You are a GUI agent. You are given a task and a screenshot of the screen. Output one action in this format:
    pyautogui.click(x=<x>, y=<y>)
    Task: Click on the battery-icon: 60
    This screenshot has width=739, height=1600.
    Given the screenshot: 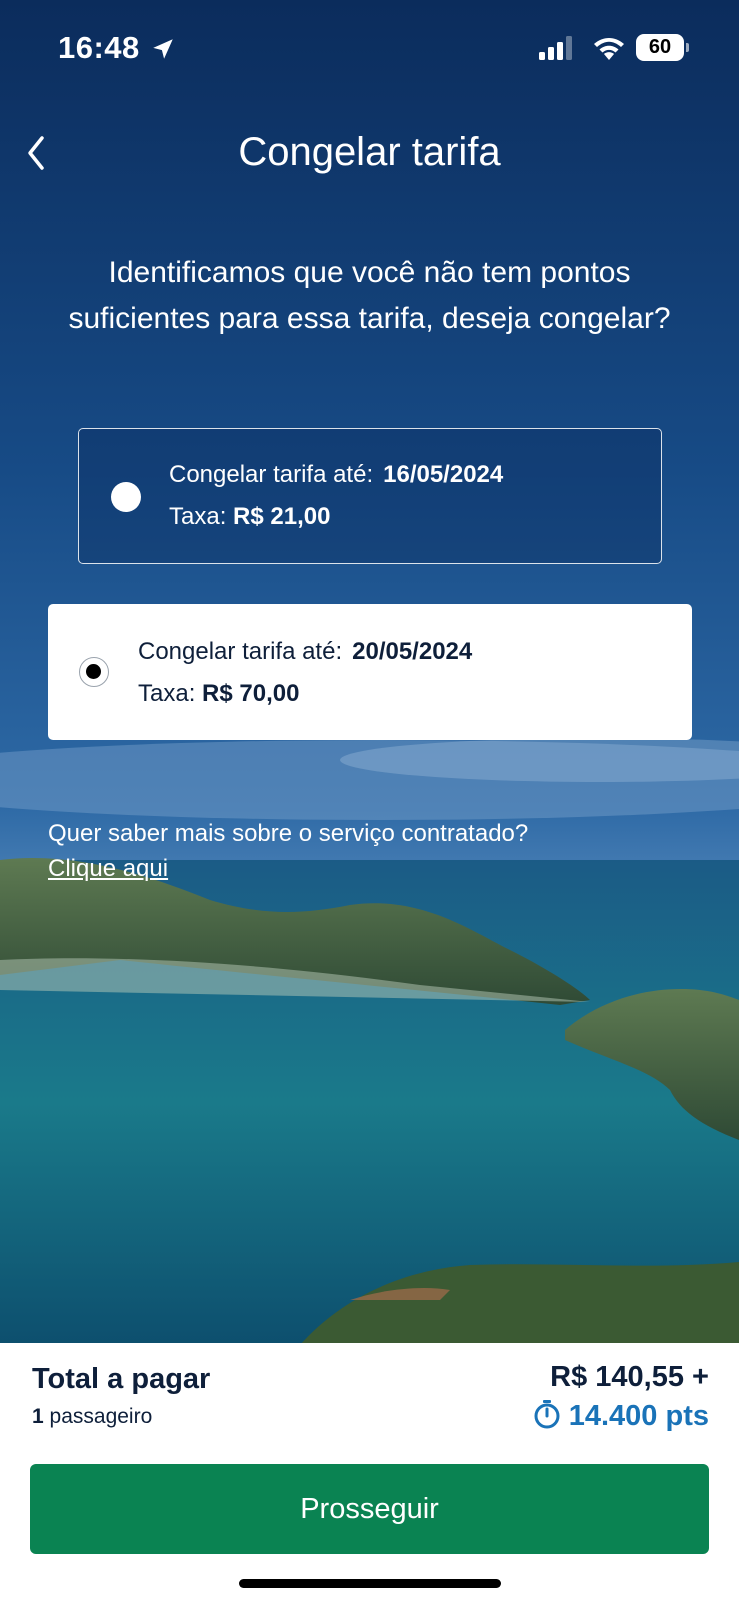 What is the action you would take?
    pyautogui.click(x=662, y=47)
    